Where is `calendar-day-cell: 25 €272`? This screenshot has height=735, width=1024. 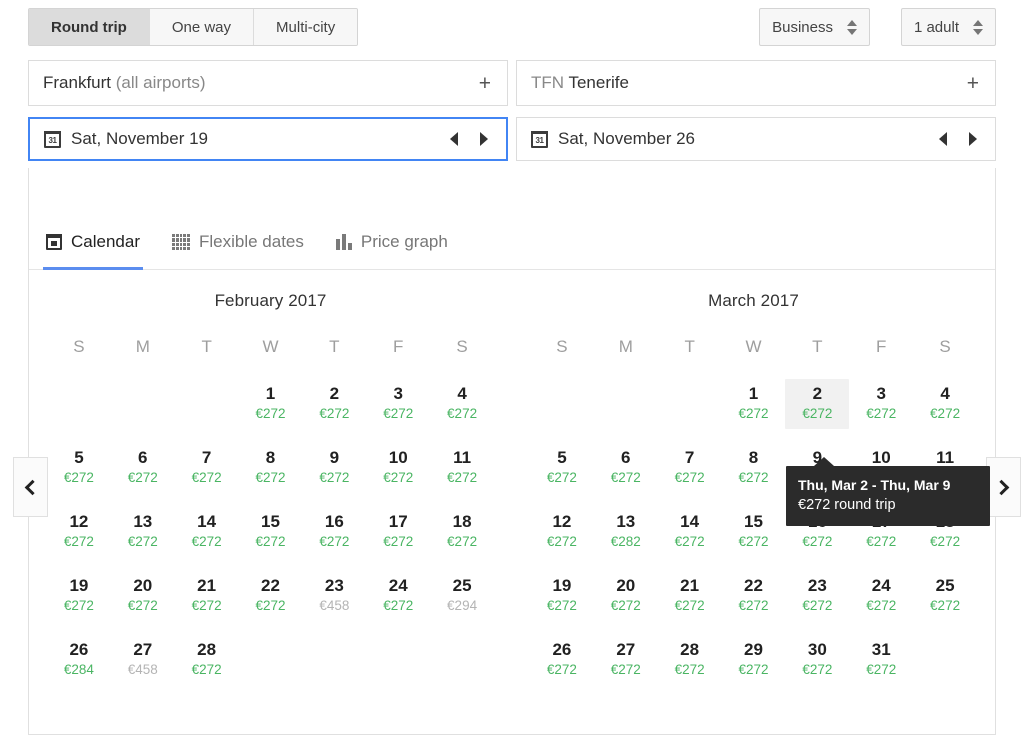
calendar-day-cell: 25 €272 is located at coordinates (945, 596).